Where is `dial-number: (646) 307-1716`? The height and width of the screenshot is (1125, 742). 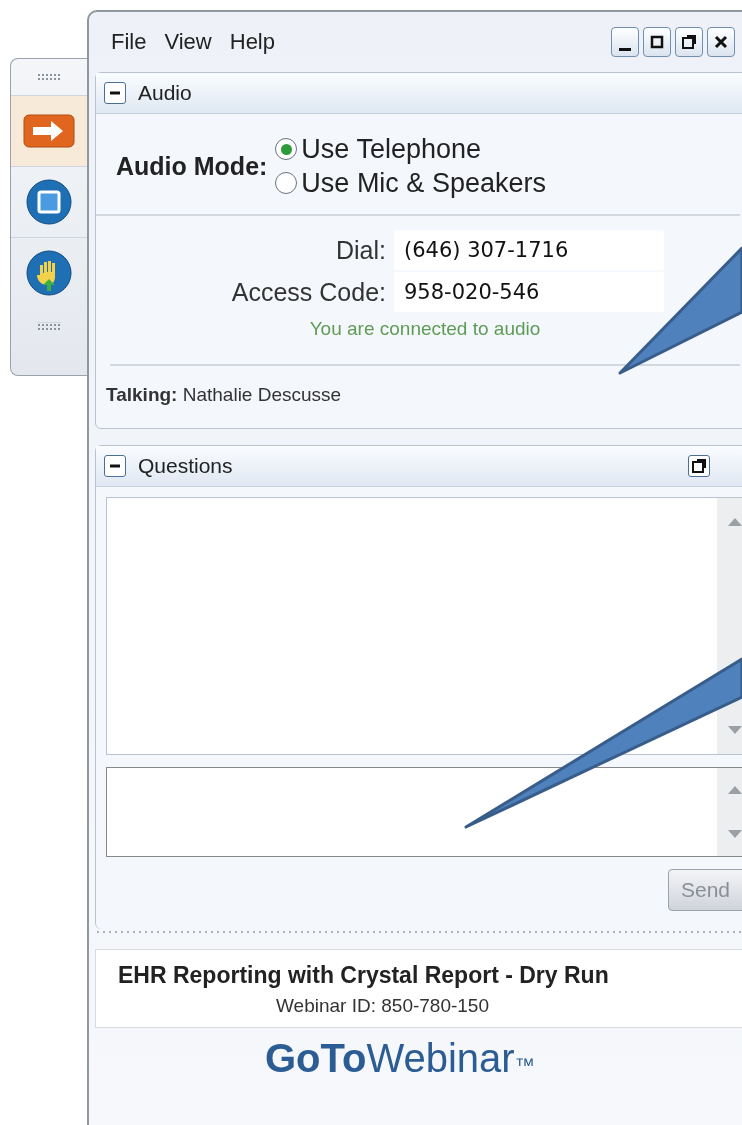 dial-number: (646) 307-1716 is located at coordinates (529, 250).